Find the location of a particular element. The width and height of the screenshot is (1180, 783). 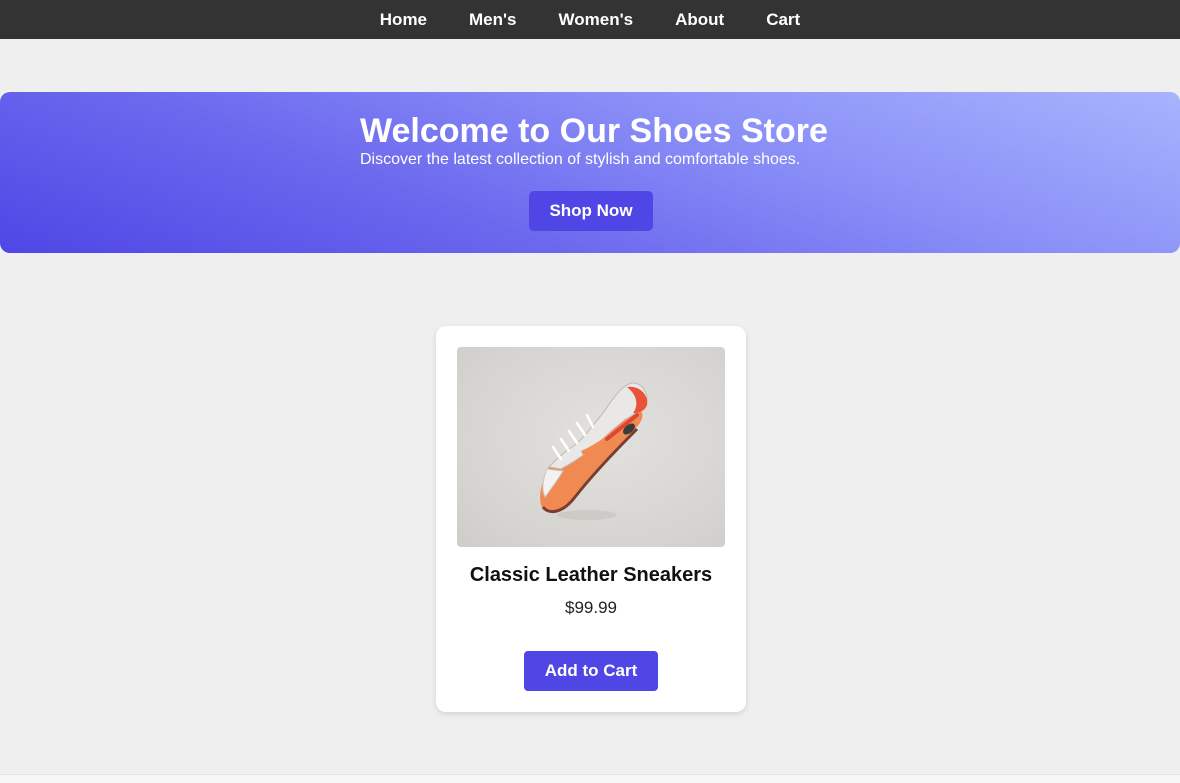

nav-womens-link: Women's is located at coordinates (596, 20).